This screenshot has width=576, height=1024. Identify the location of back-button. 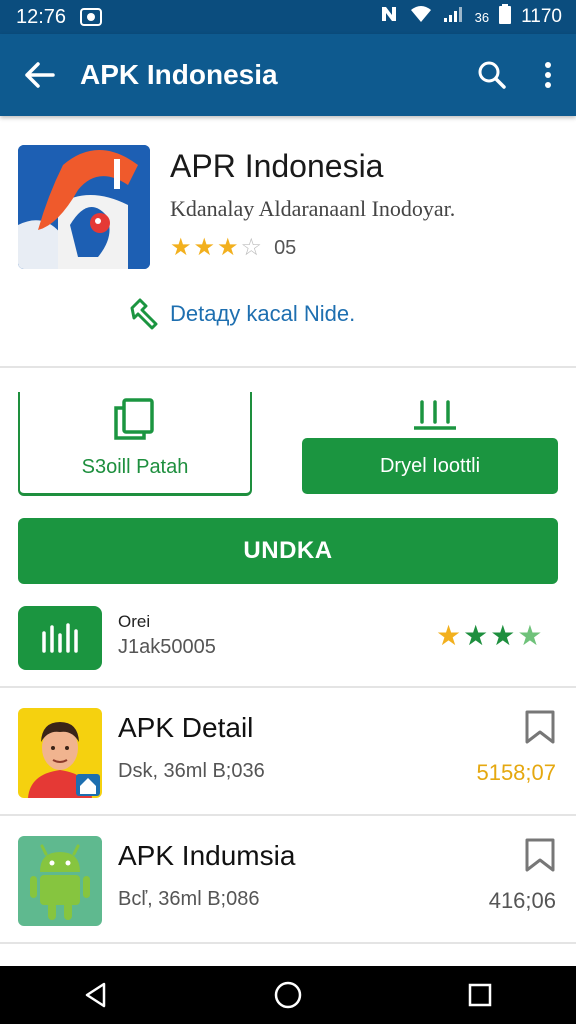
(40, 75).